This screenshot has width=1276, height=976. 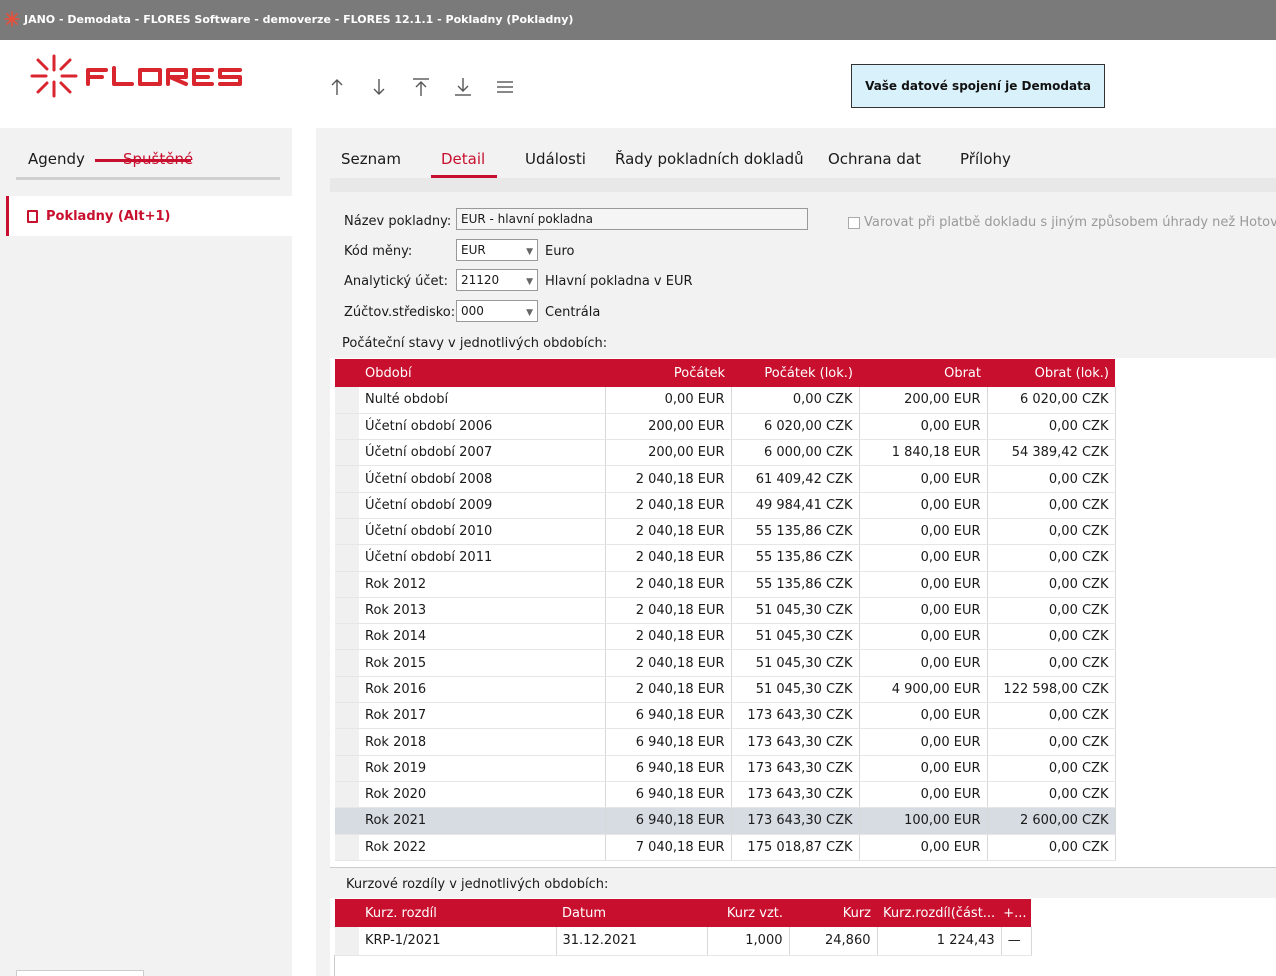 I want to click on table-cell: 31.12.2021, so click(x=632, y=941).